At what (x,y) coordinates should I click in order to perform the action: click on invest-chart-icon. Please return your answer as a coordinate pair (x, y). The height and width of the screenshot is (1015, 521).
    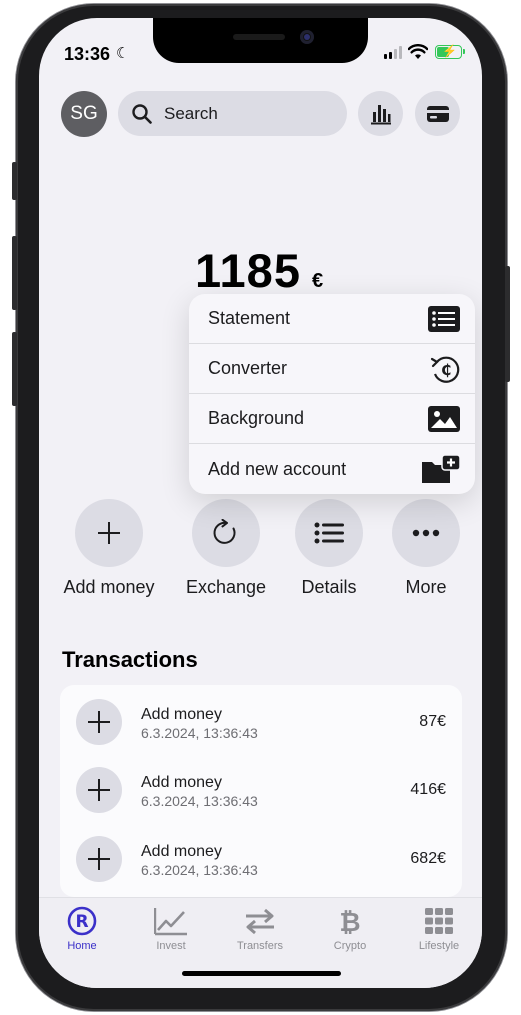
    Looking at the image, I should click on (170, 922).